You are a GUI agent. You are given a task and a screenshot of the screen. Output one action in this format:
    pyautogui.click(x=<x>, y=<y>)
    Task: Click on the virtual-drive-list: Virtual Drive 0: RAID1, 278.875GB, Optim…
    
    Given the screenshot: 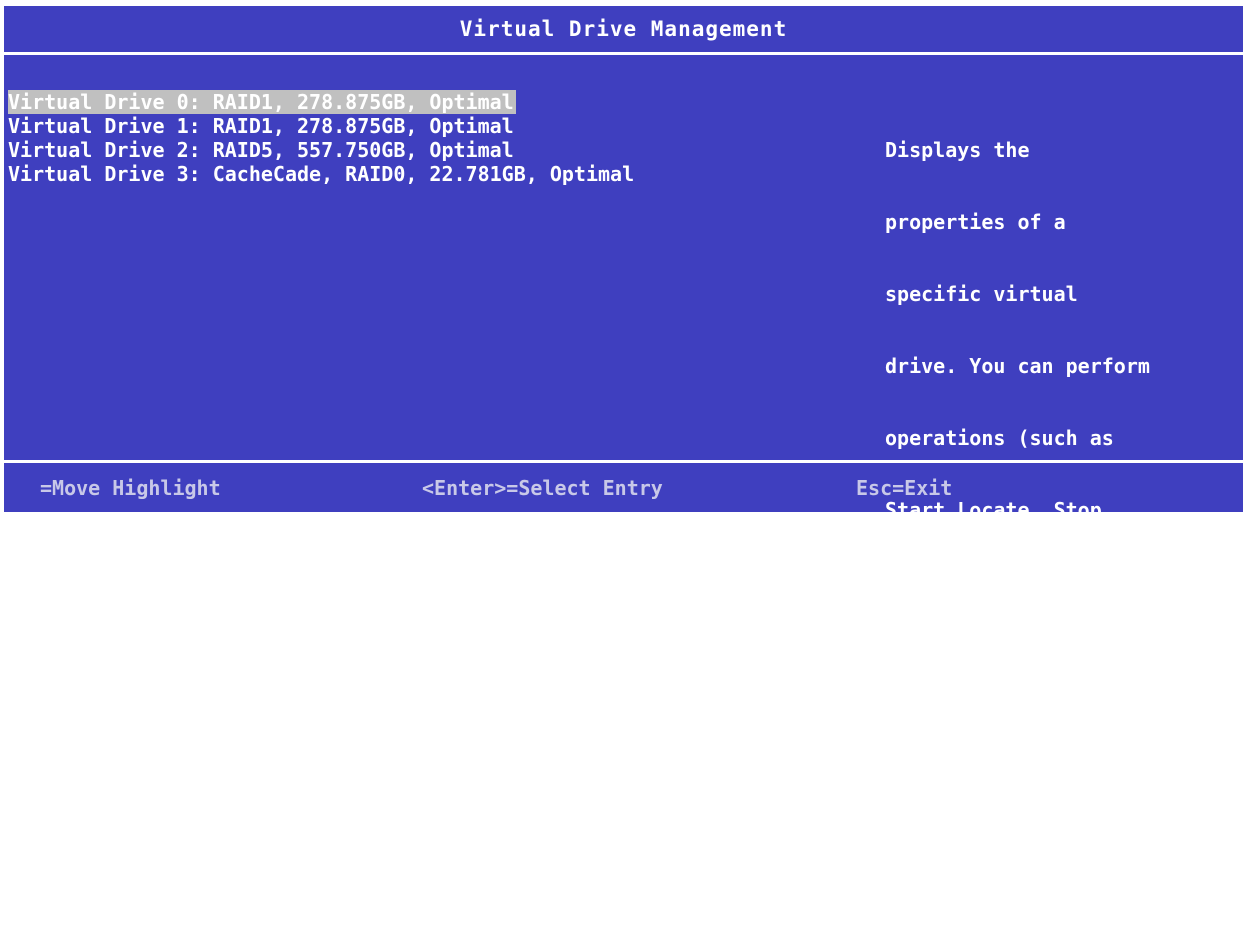 What is the action you would take?
    pyautogui.click(x=358, y=138)
    